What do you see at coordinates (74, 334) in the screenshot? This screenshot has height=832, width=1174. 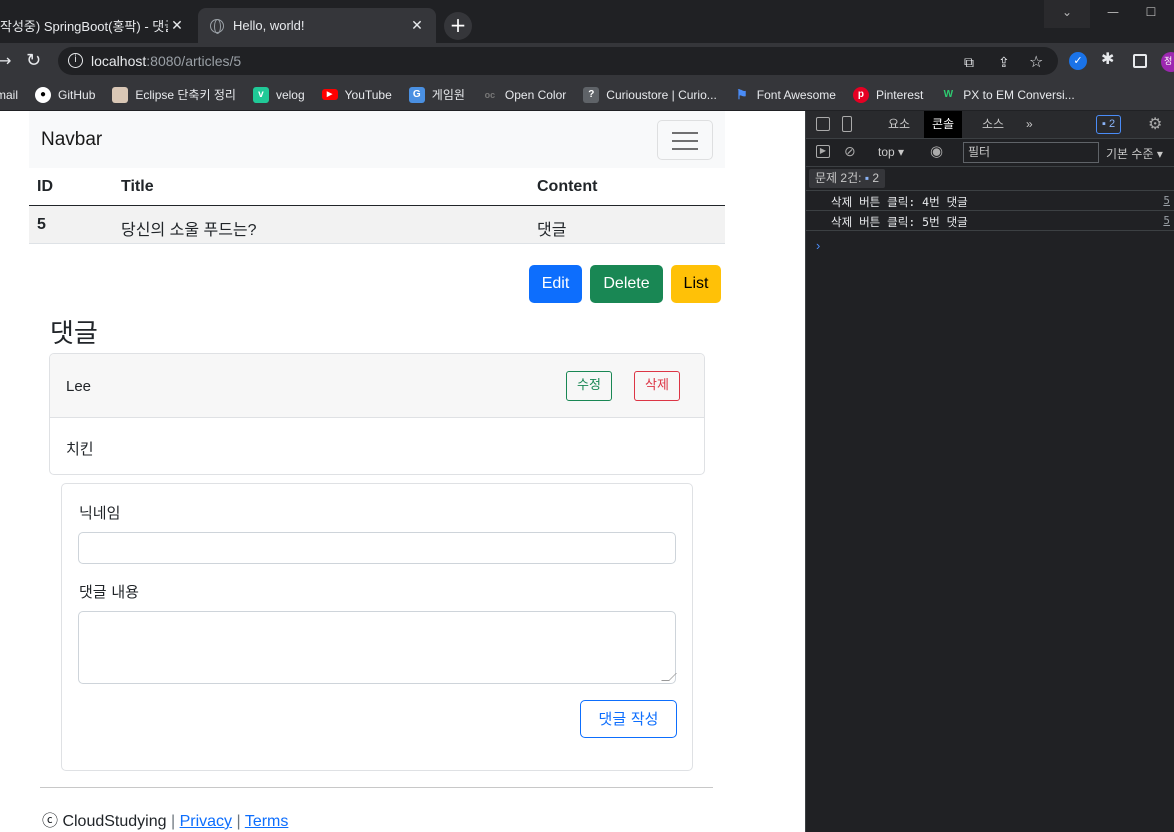 I see `comments-heading: 댓글` at bounding box center [74, 334].